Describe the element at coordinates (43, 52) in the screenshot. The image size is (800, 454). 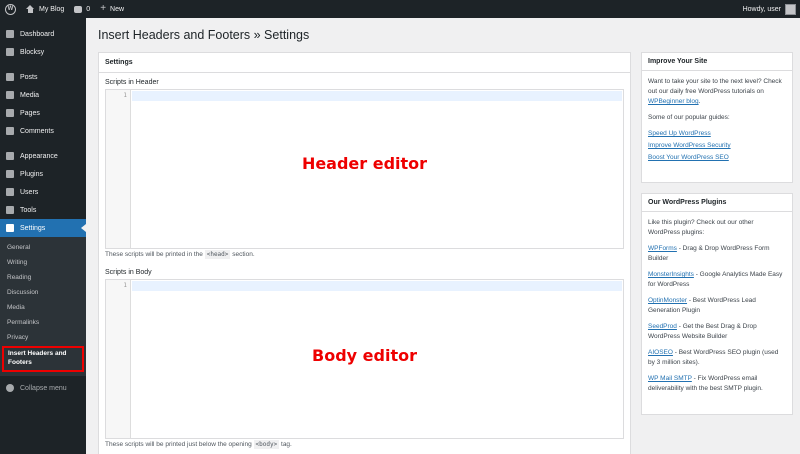
I see `sidebar-item-blocksy: Blocksy` at that location.